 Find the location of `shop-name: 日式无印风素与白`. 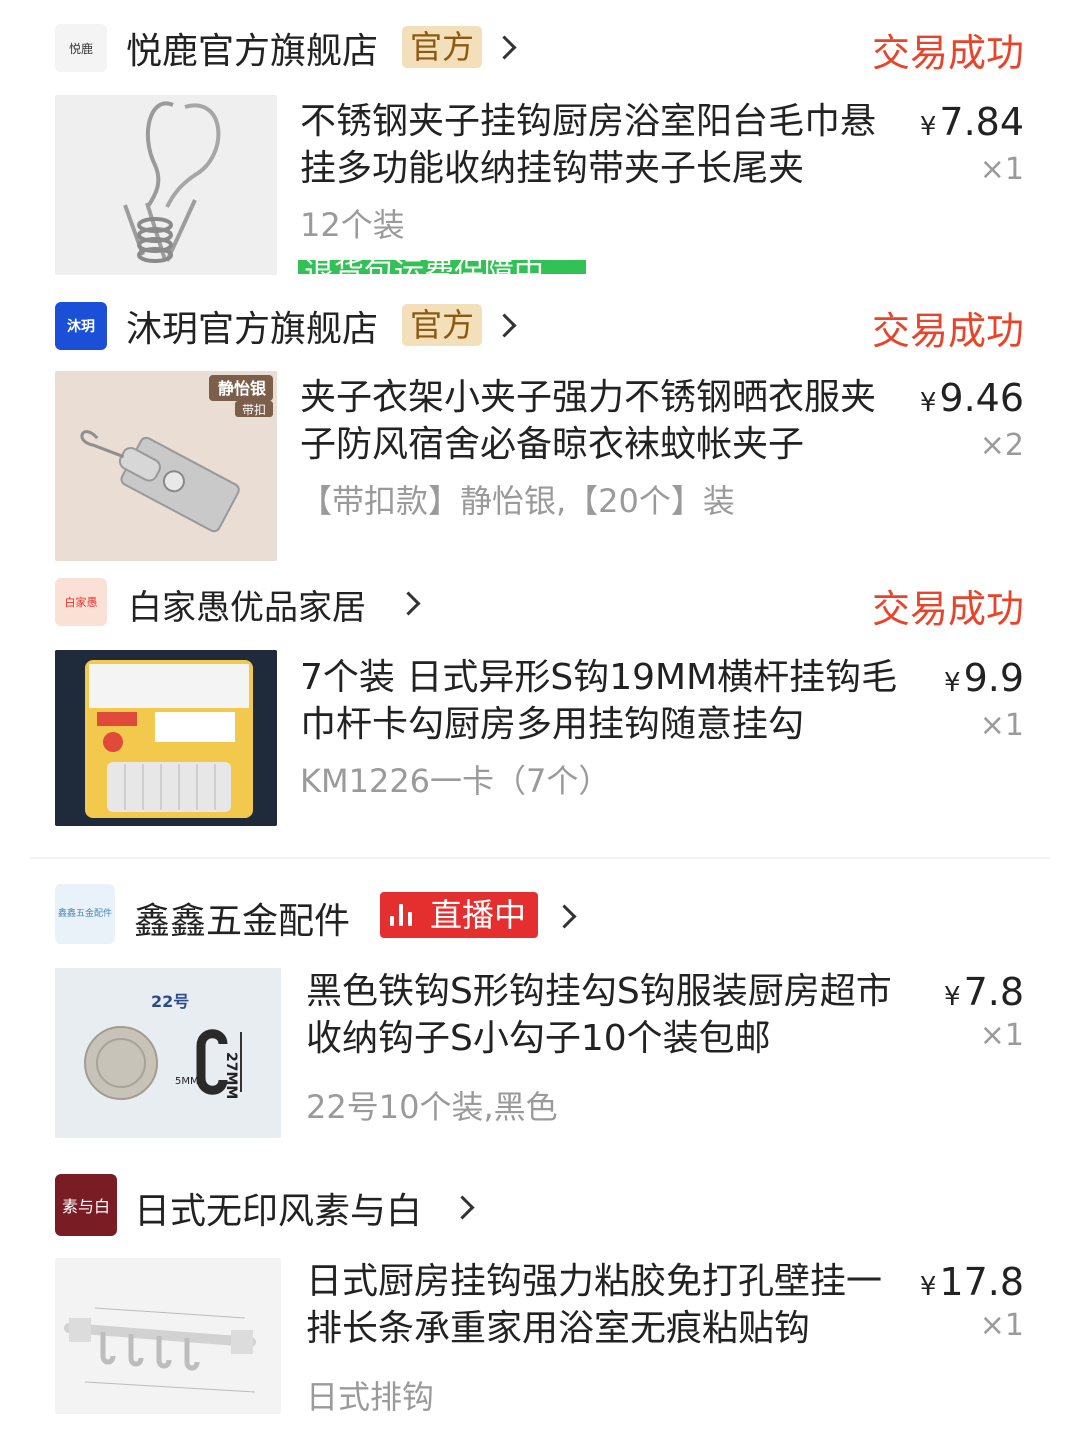

shop-name: 日式无印风素与白 is located at coordinates (278, 1208).